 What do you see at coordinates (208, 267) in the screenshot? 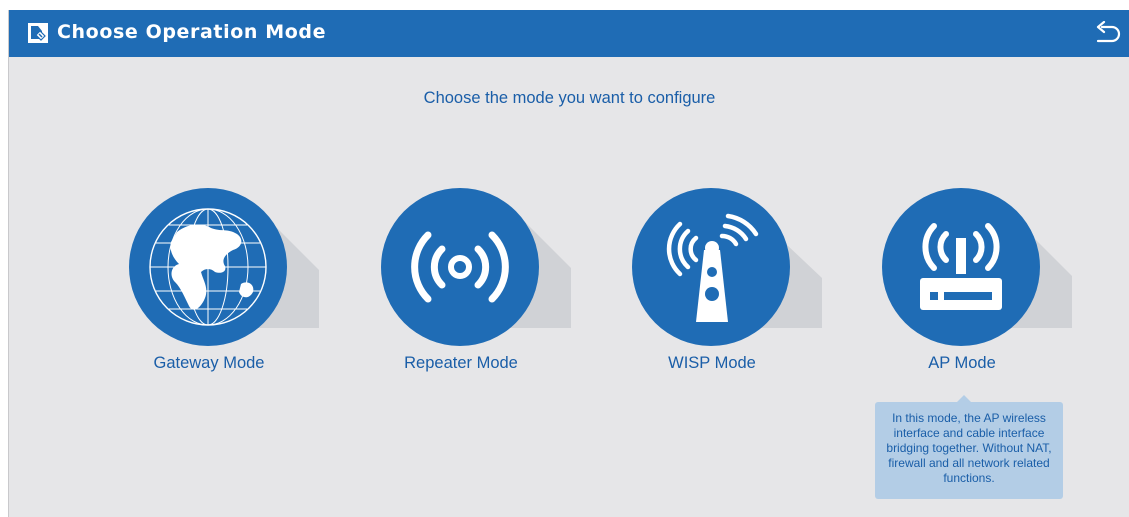
I see `globe-icon` at bounding box center [208, 267].